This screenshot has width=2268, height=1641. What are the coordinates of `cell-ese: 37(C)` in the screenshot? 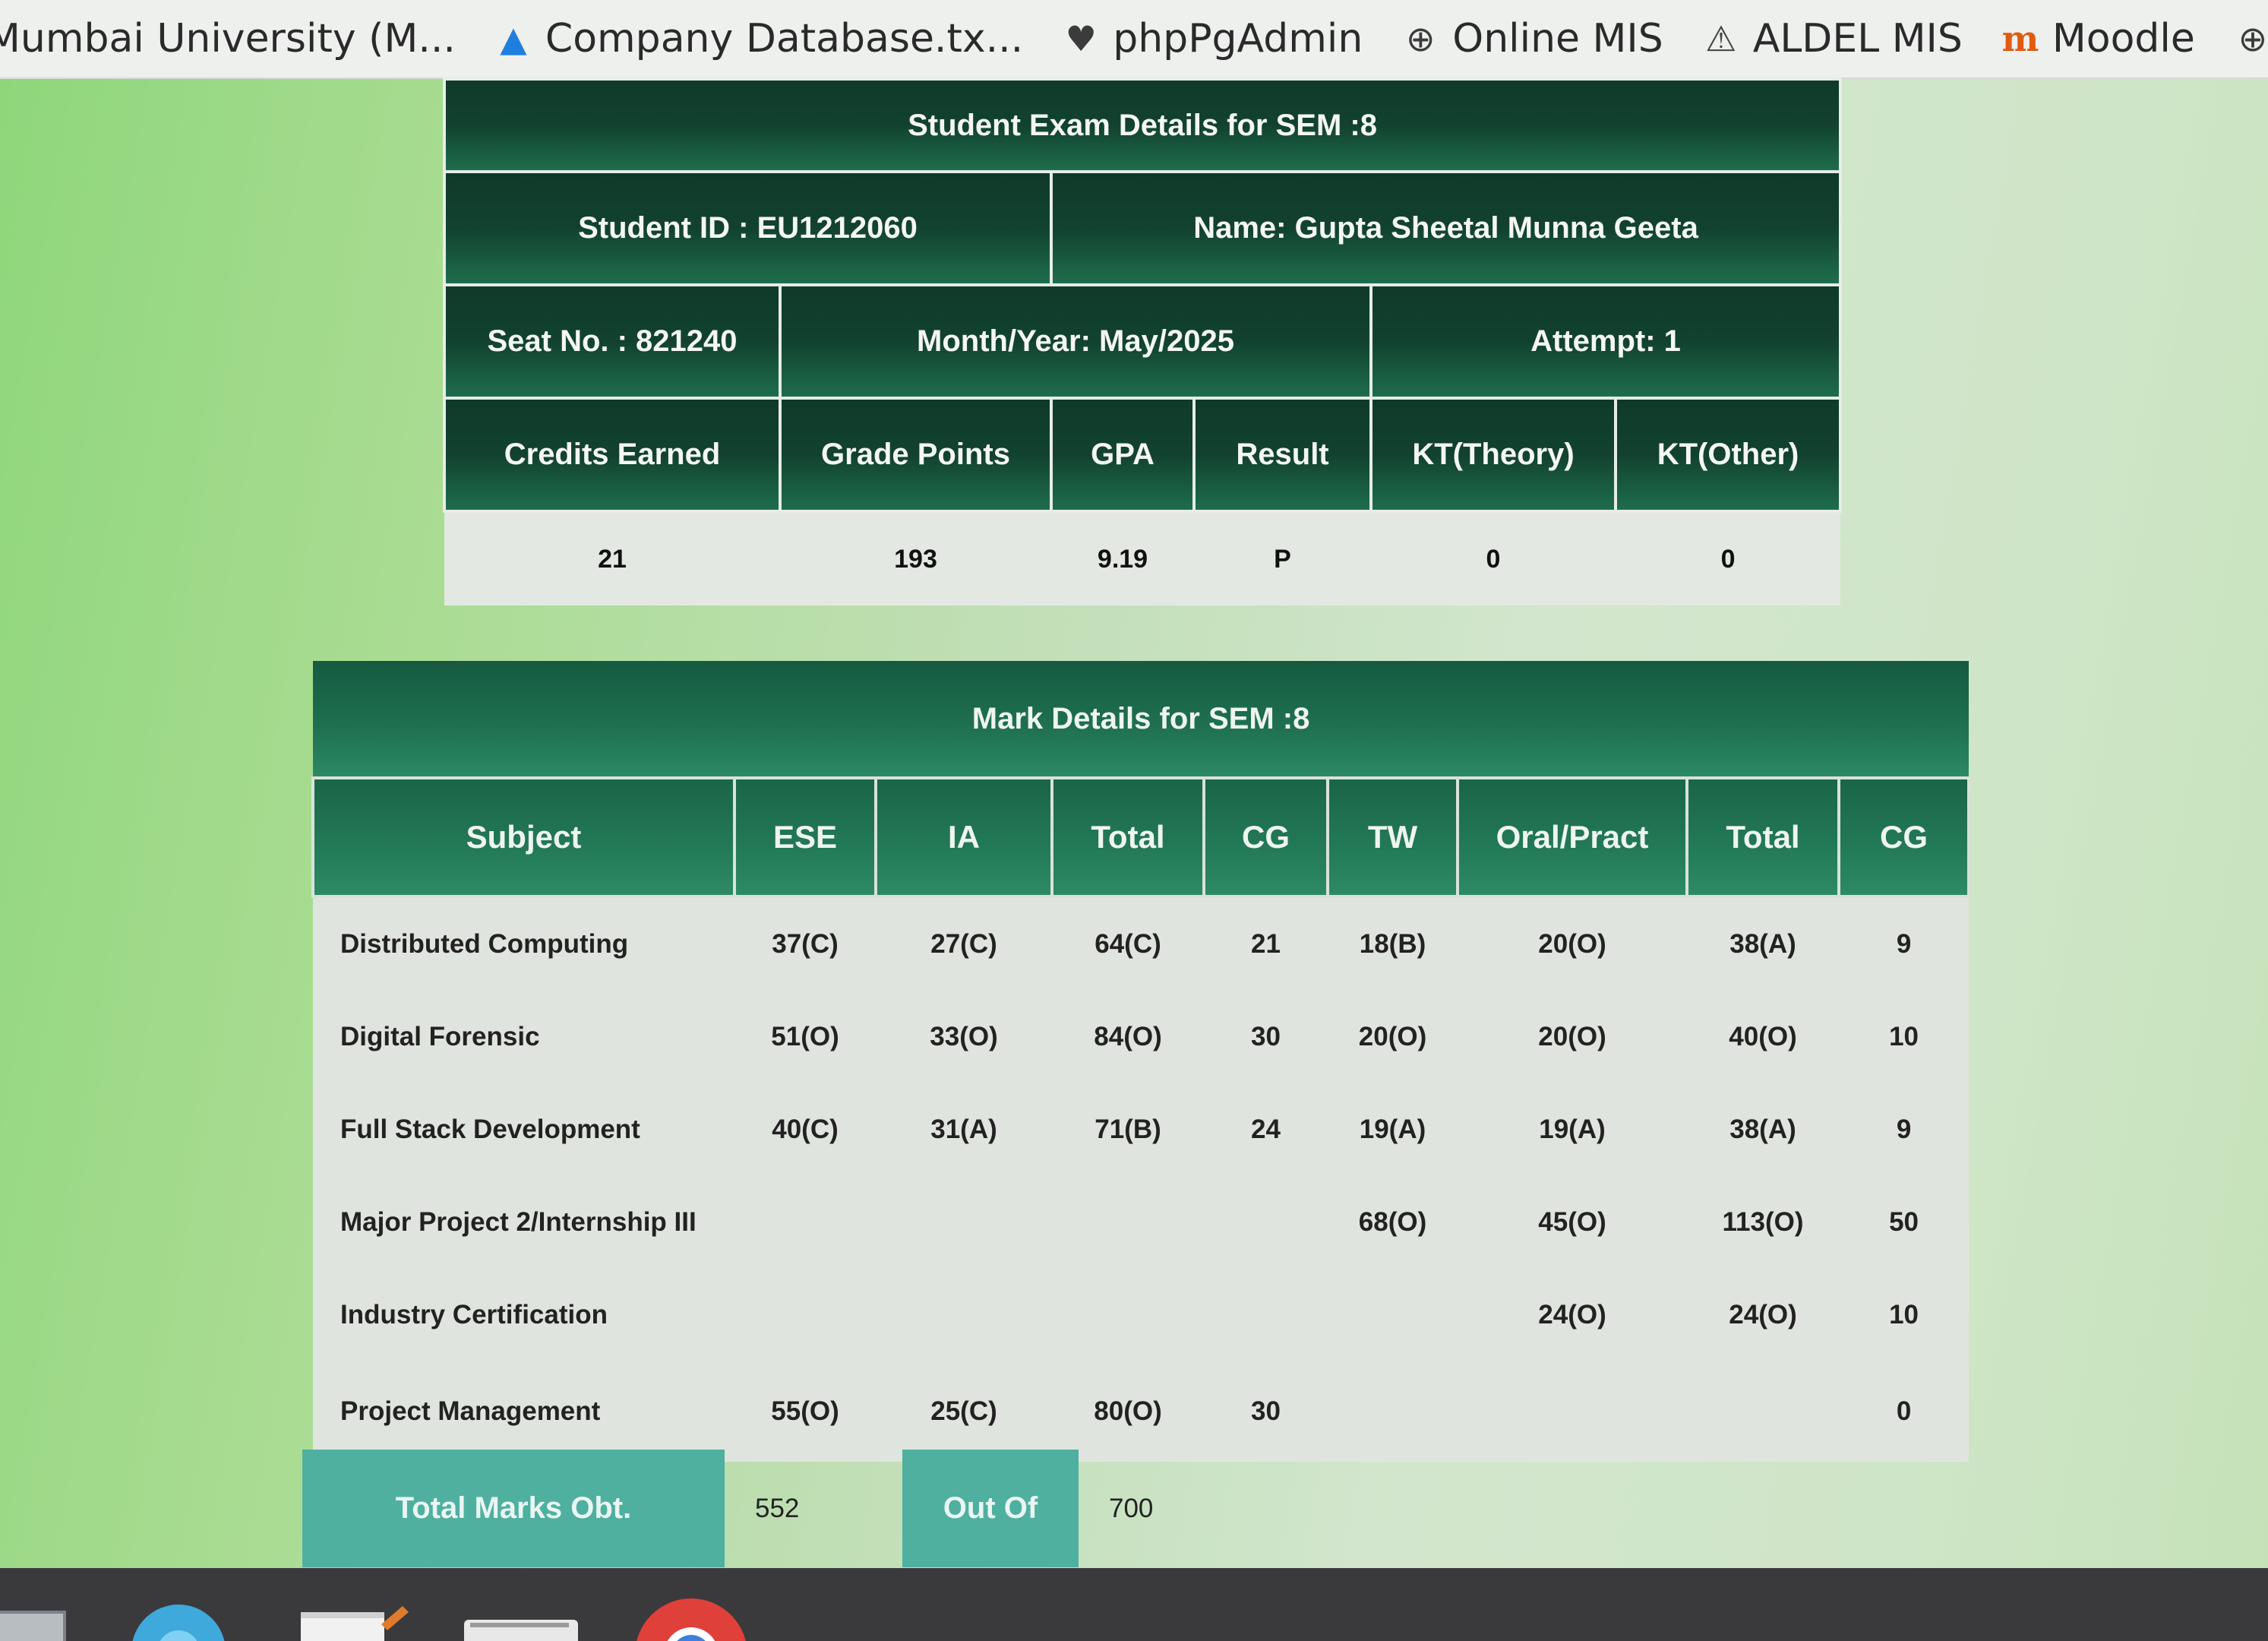 It's located at (805, 943).